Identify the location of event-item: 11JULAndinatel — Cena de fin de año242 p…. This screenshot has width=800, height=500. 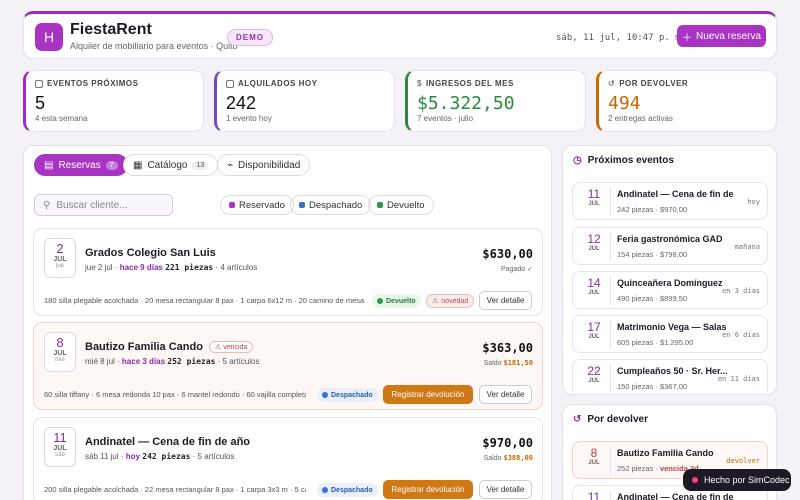
(670, 201).